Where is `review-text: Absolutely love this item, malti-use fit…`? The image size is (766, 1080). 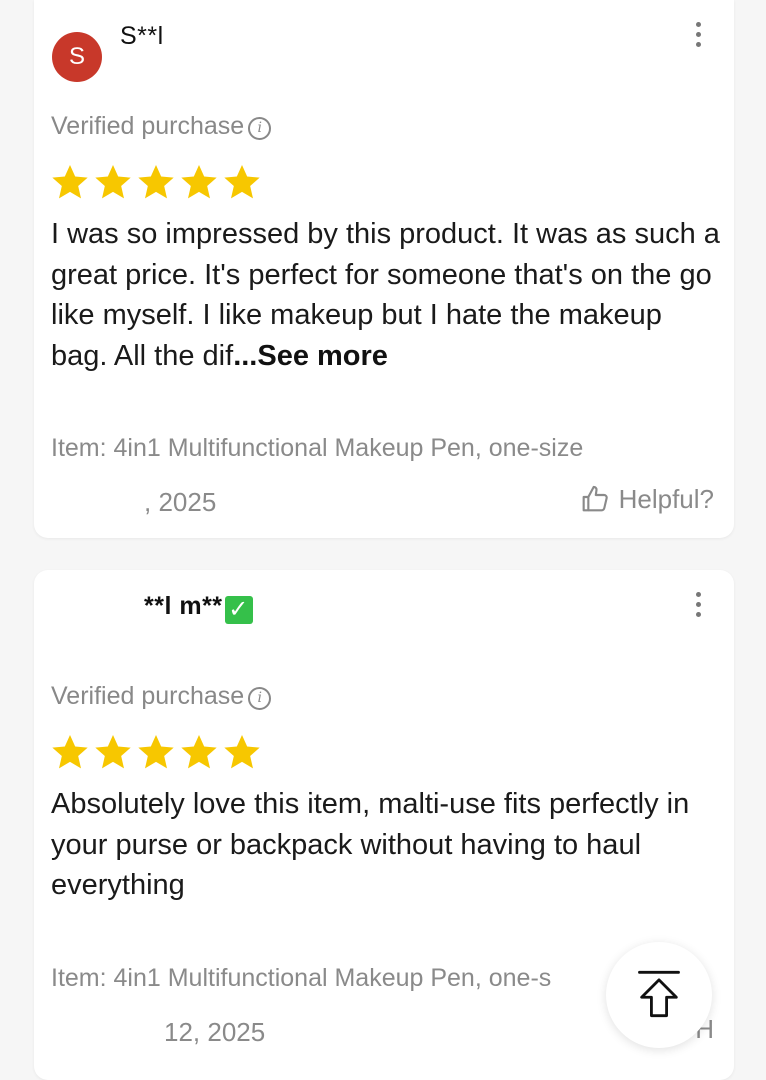 review-text: Absolutely love this item, malti-use fit… is located at coordinates (370, 844).